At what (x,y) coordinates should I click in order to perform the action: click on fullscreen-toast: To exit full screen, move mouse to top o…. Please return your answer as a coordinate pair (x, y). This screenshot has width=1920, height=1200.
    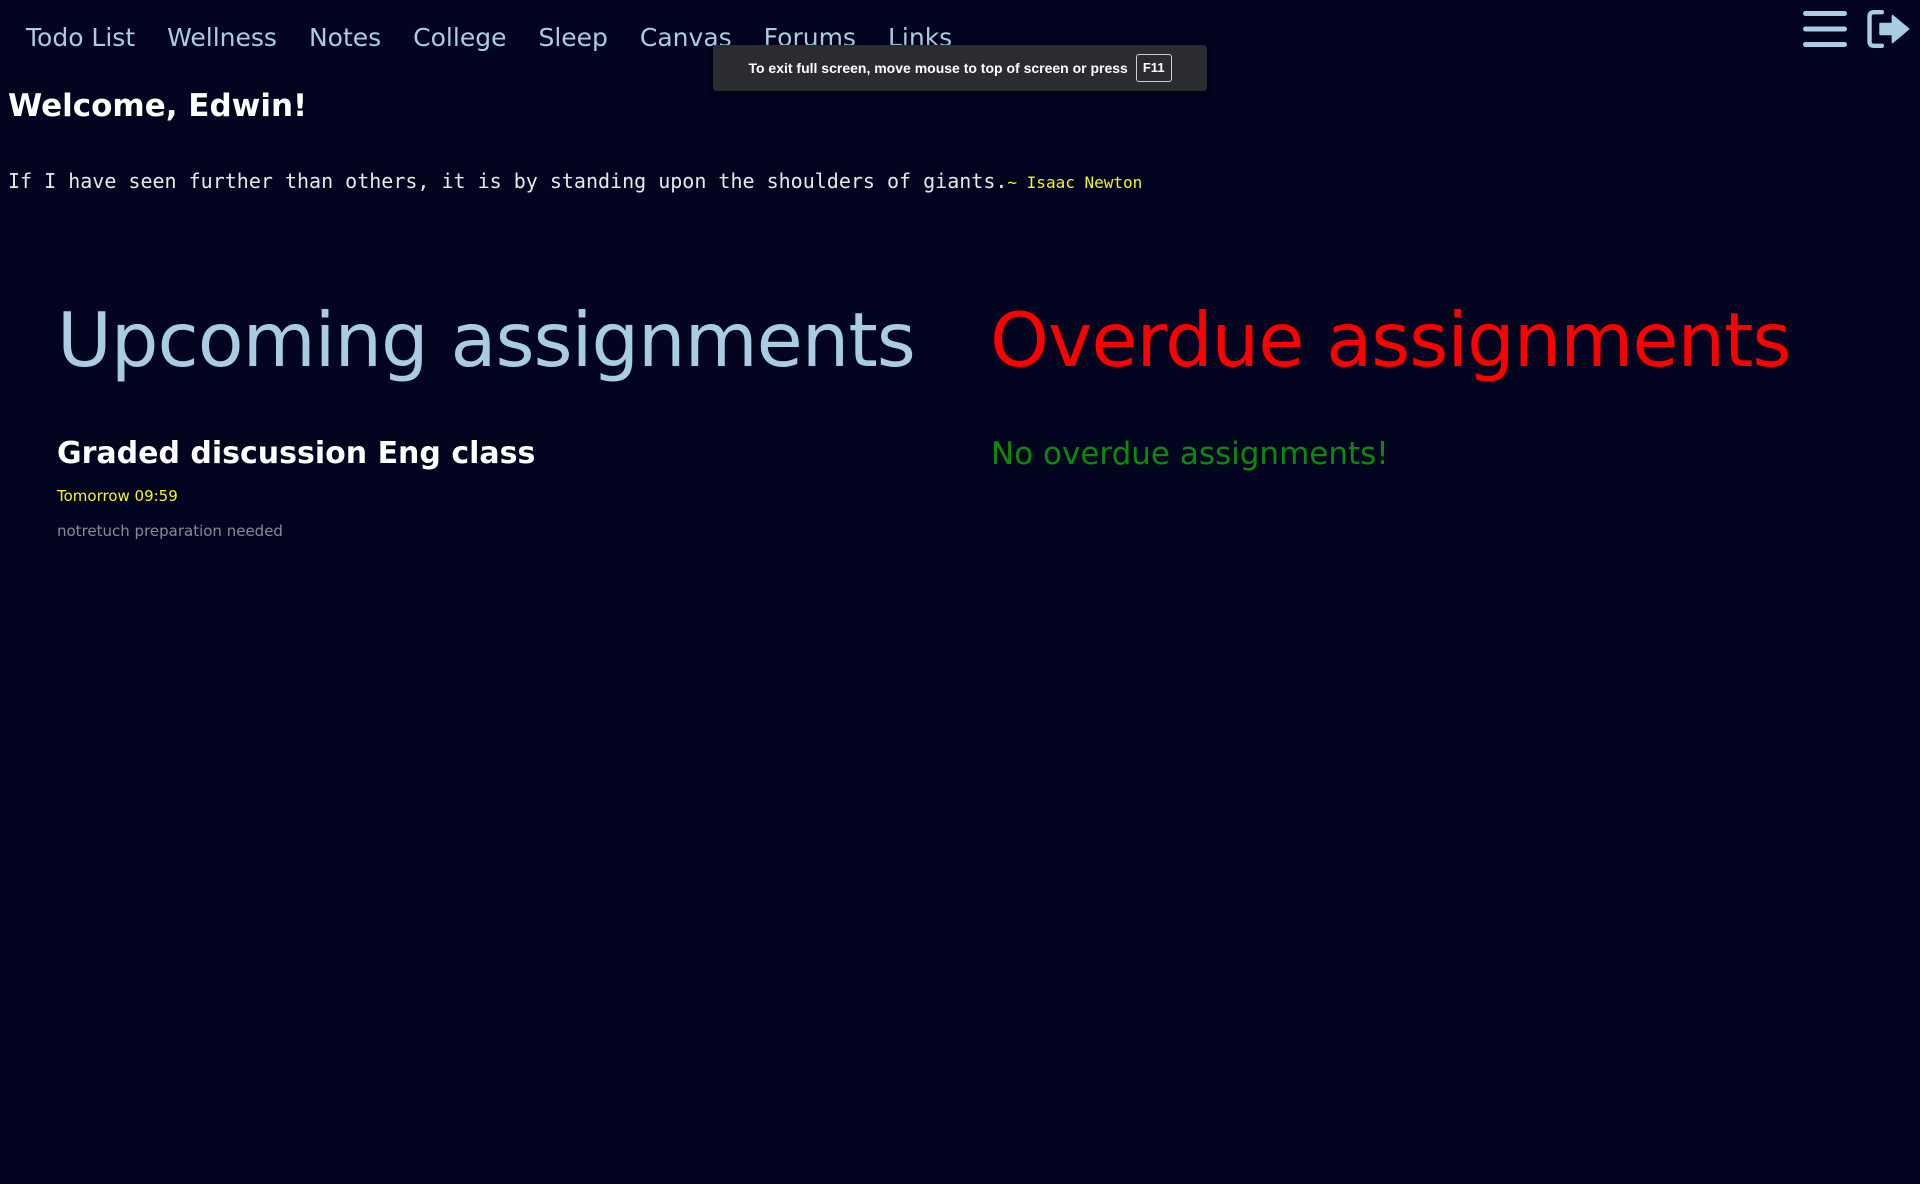
    Looking at the image, I should click on (960, 68).